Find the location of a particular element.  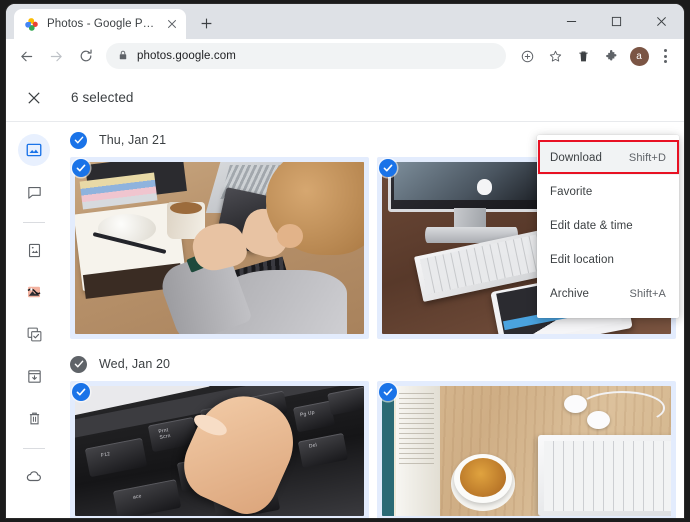

share-icon is located at coordinates (527, 56).